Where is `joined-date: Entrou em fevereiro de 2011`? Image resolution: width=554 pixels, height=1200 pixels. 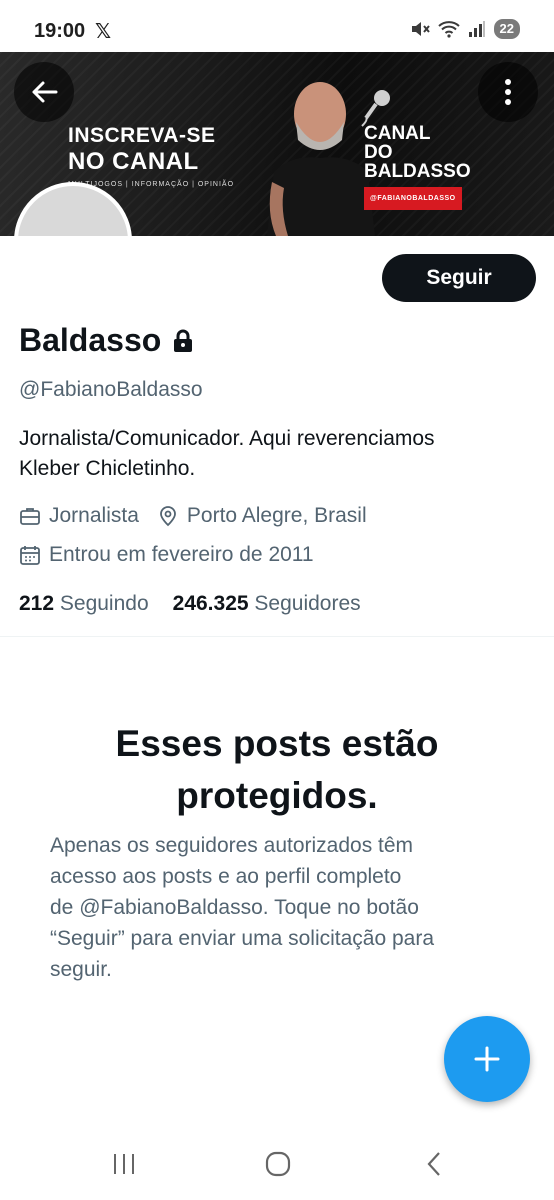 joined-date: Entrou em fevereiro de 2011 is located at coordinates (181, 554).